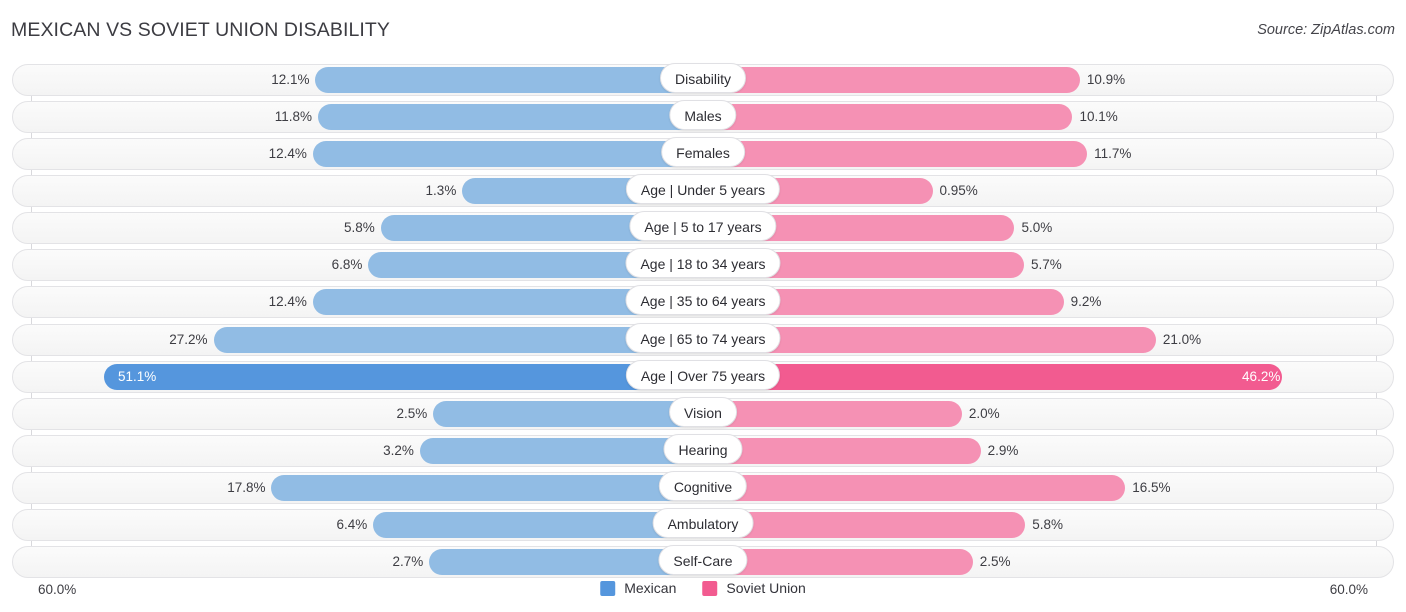 This screenshot has height=612, width=1406. I want to click on chart-row: 3.2% 2.9% Hearing, so click(703, 451).